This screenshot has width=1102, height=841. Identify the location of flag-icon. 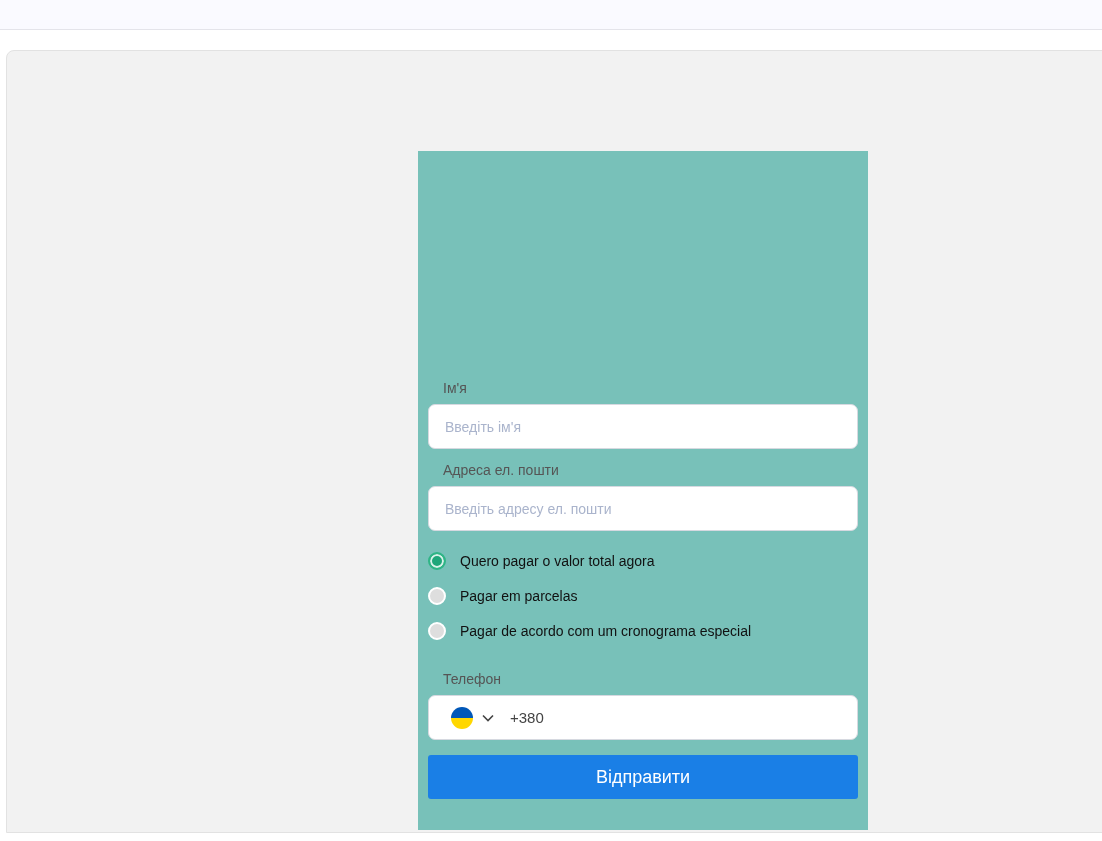
(462, 717).